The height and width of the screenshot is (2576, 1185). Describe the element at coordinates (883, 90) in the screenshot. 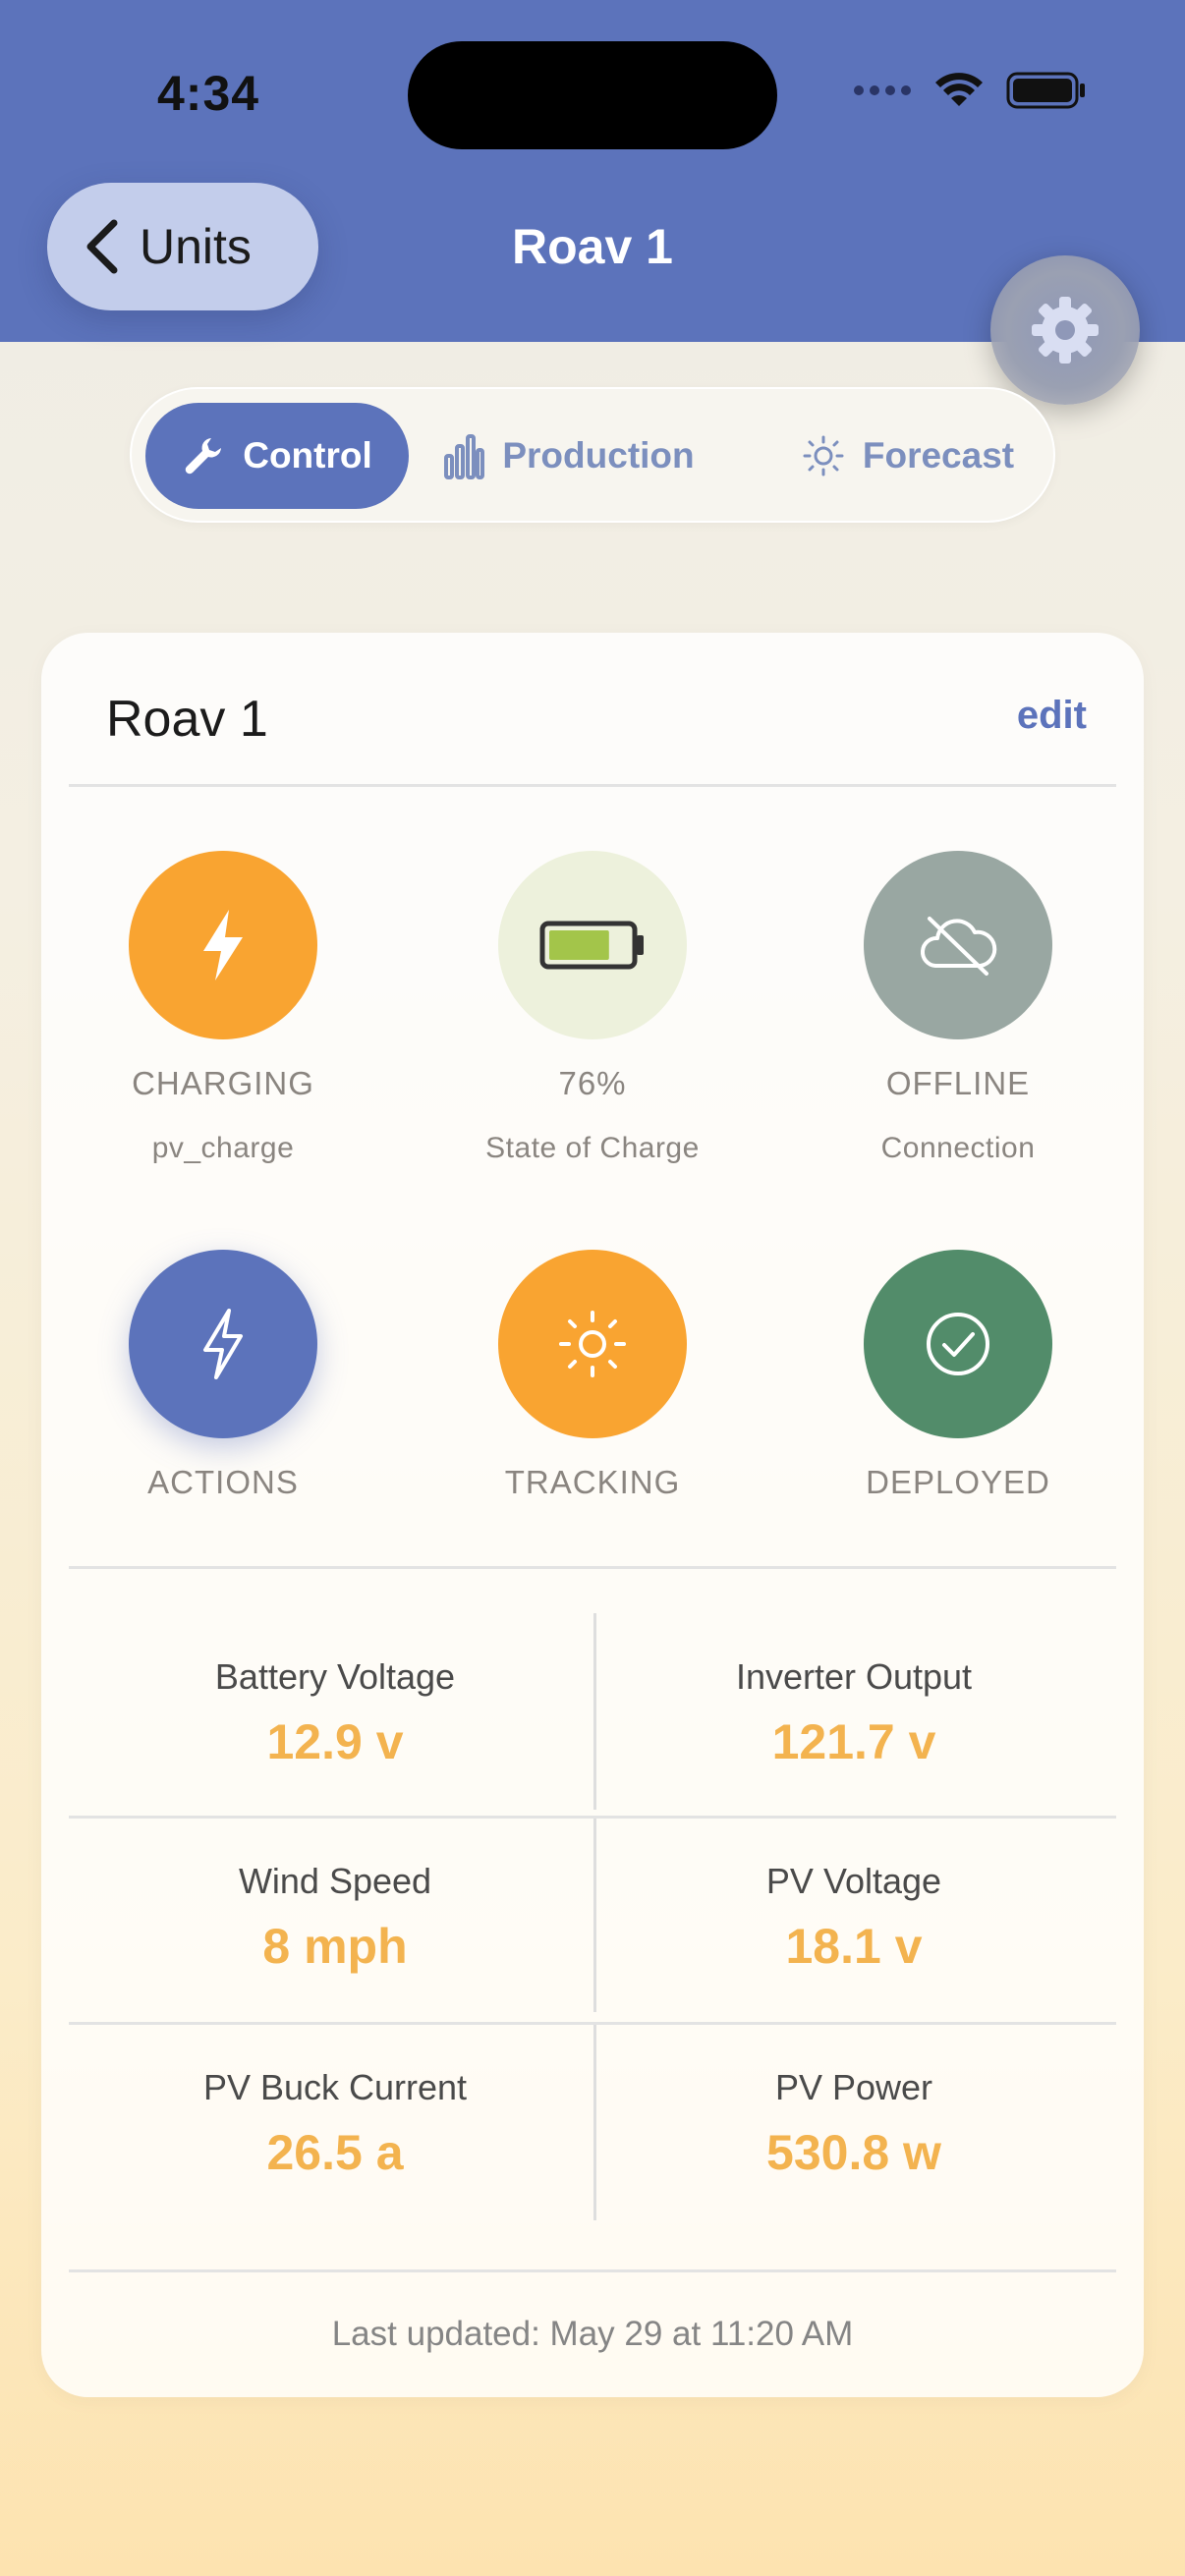

I see `cellular-signal-icon` at that location.